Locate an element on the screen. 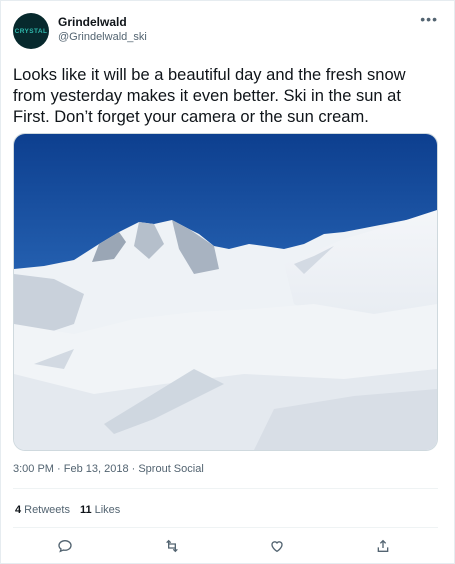 This screenshot has height=564, width=455. retweet-icon is located at coordinates (172, 546).